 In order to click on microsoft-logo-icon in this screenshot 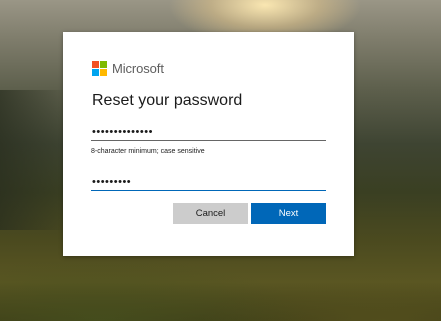, I will do `click(99, 68)`.